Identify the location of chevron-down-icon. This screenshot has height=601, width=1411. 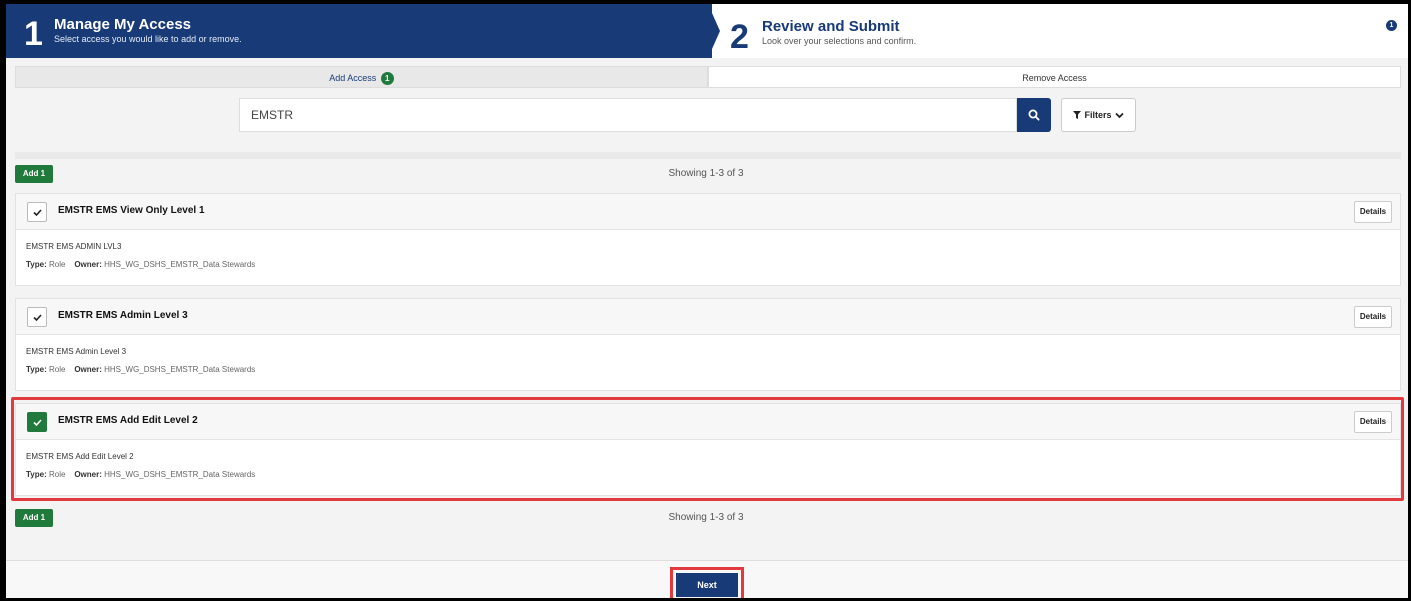
(1119, 115).